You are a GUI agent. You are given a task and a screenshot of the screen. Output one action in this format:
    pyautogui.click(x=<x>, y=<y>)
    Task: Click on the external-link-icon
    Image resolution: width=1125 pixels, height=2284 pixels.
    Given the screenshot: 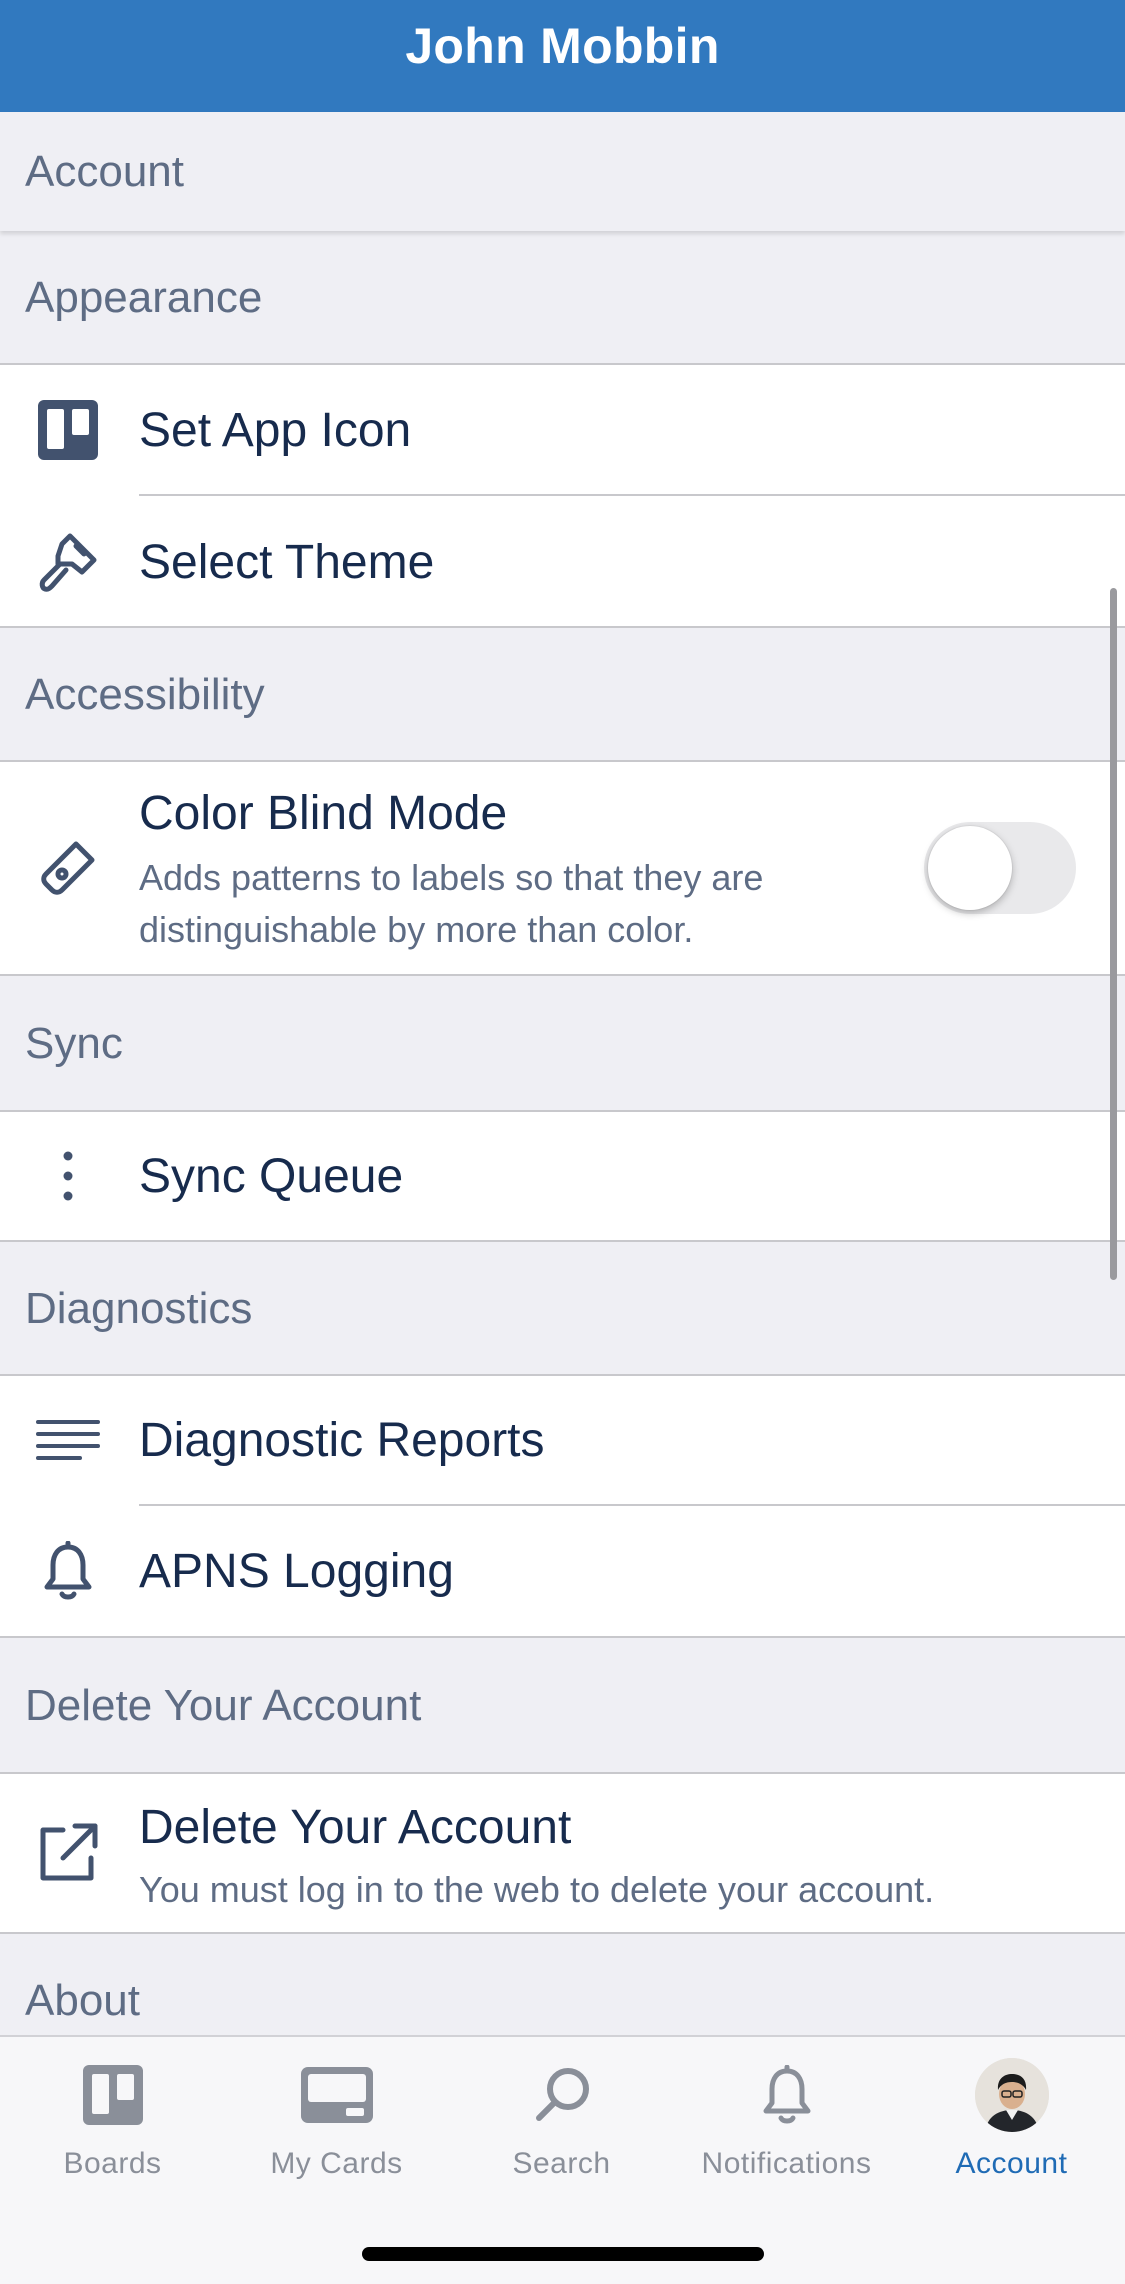 What is the action you would take?
    pyautogui.click(x=68, y=1853)
    